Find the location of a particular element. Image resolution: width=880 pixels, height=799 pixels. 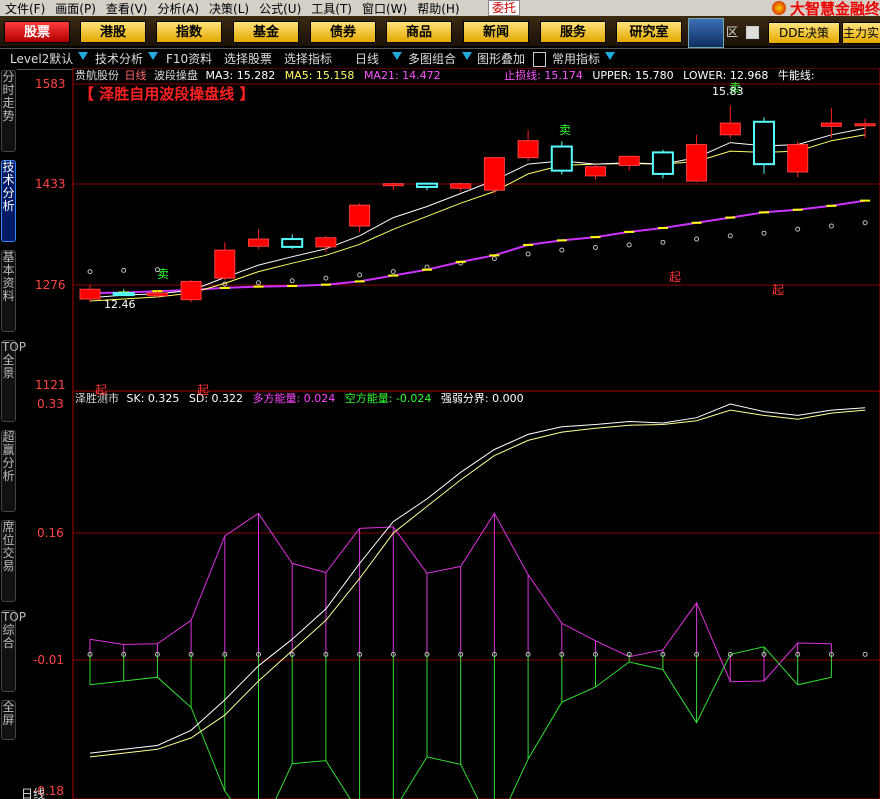

tech-analysis-menu: 技术分析 is located at coordinates (119, 59).